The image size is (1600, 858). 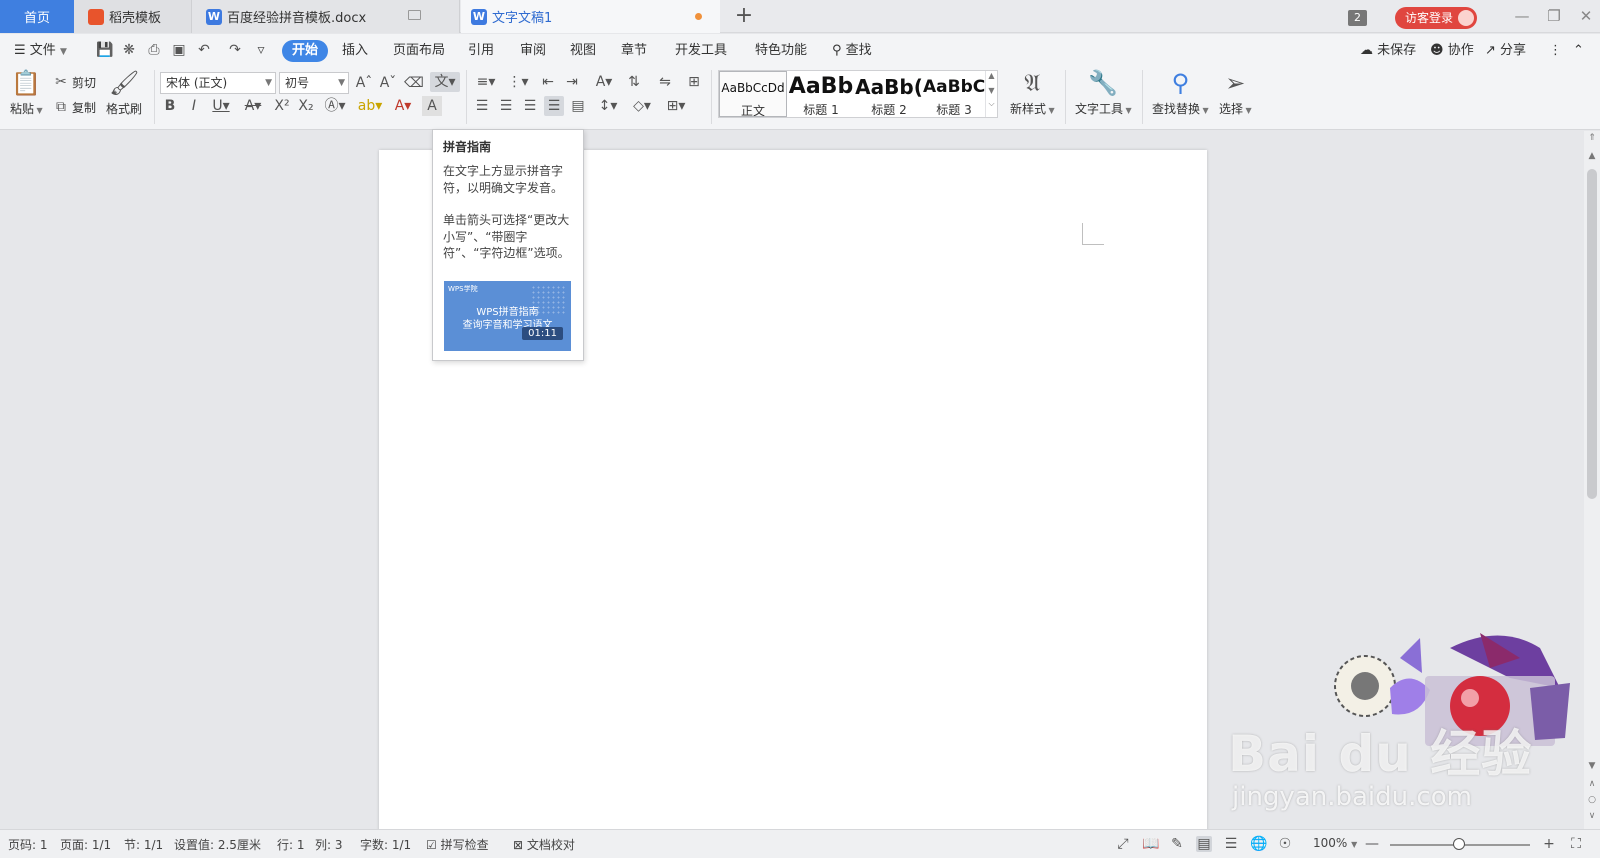 What do you see at coordinates (26, 92) in the screenshot?
I see `paste-button: 📋 粘贴 ▼` at bounding box center [26, 92].